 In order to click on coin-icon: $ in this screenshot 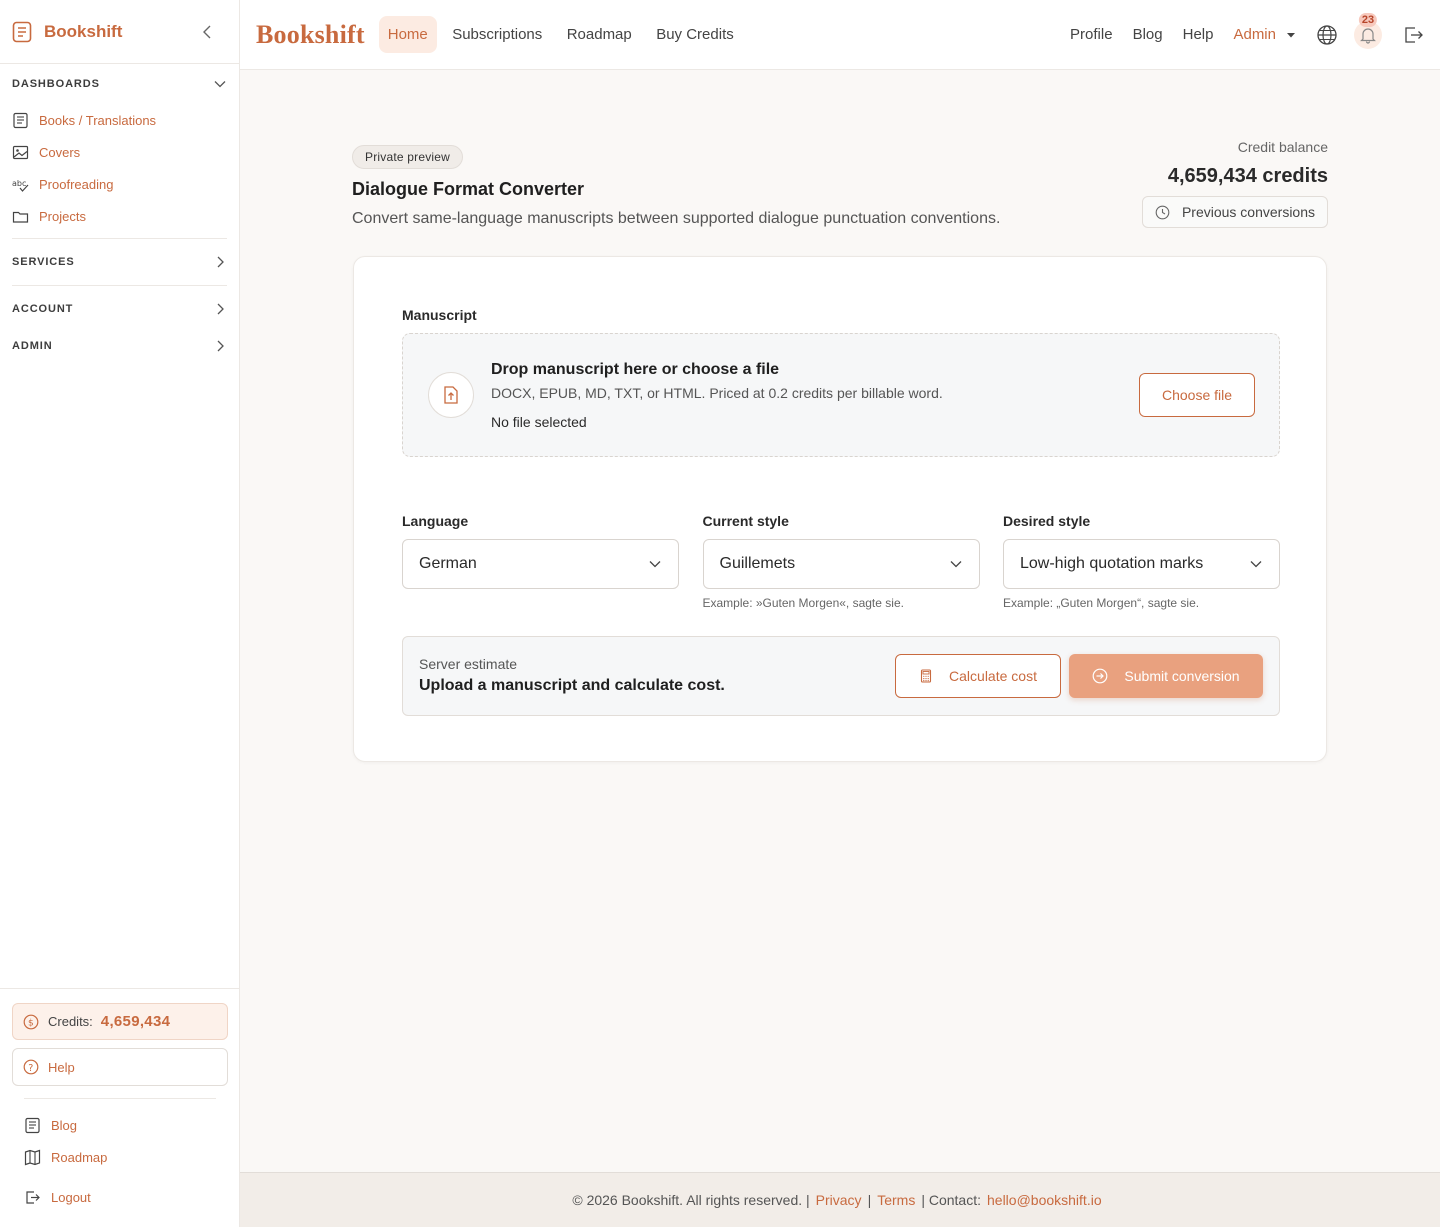, I will do `click(31, 1021)`.